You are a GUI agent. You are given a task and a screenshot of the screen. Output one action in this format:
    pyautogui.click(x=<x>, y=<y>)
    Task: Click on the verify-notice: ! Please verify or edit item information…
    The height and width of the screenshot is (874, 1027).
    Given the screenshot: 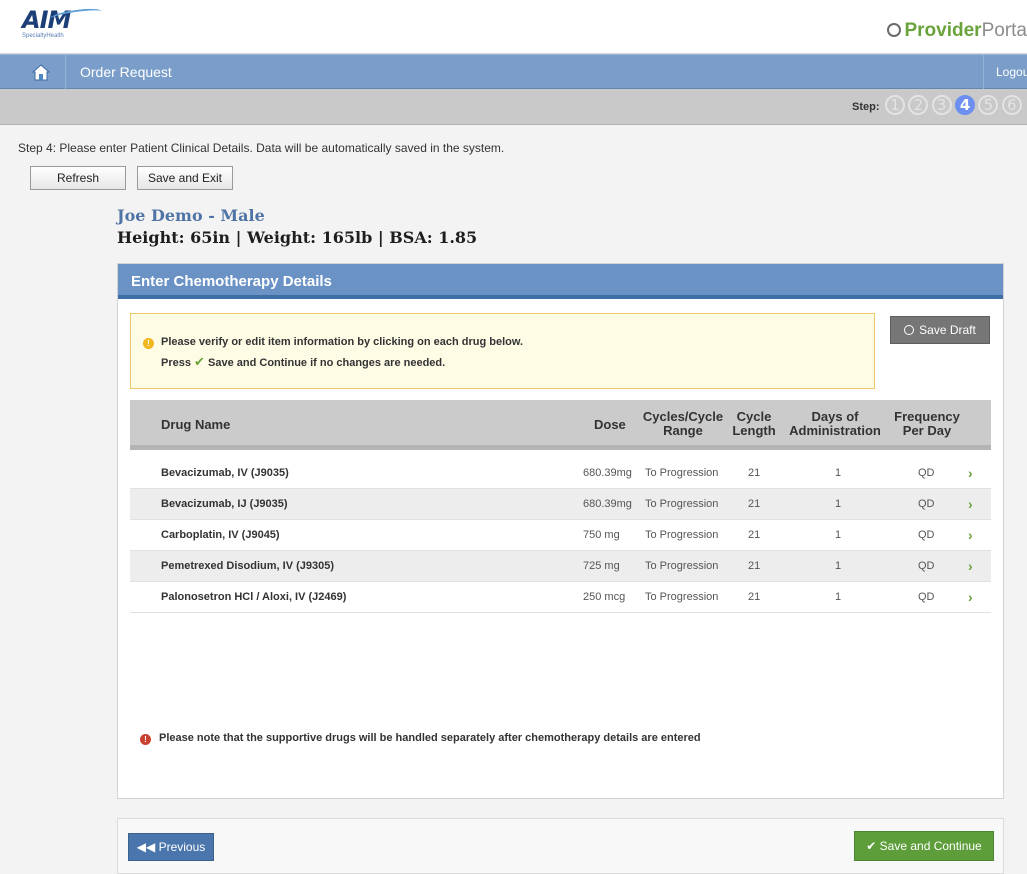 What is the action you would take?
    pyautogui.click(x=502, y=351)
    